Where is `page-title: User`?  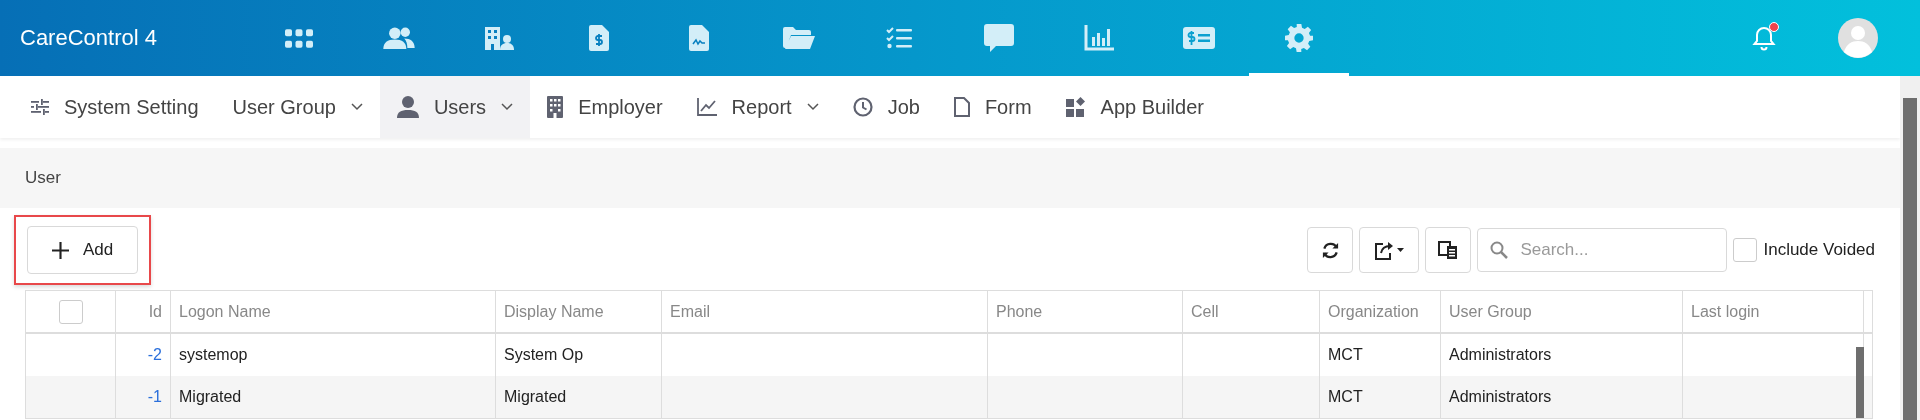 page-title: User is located at coordinates (43, 178).